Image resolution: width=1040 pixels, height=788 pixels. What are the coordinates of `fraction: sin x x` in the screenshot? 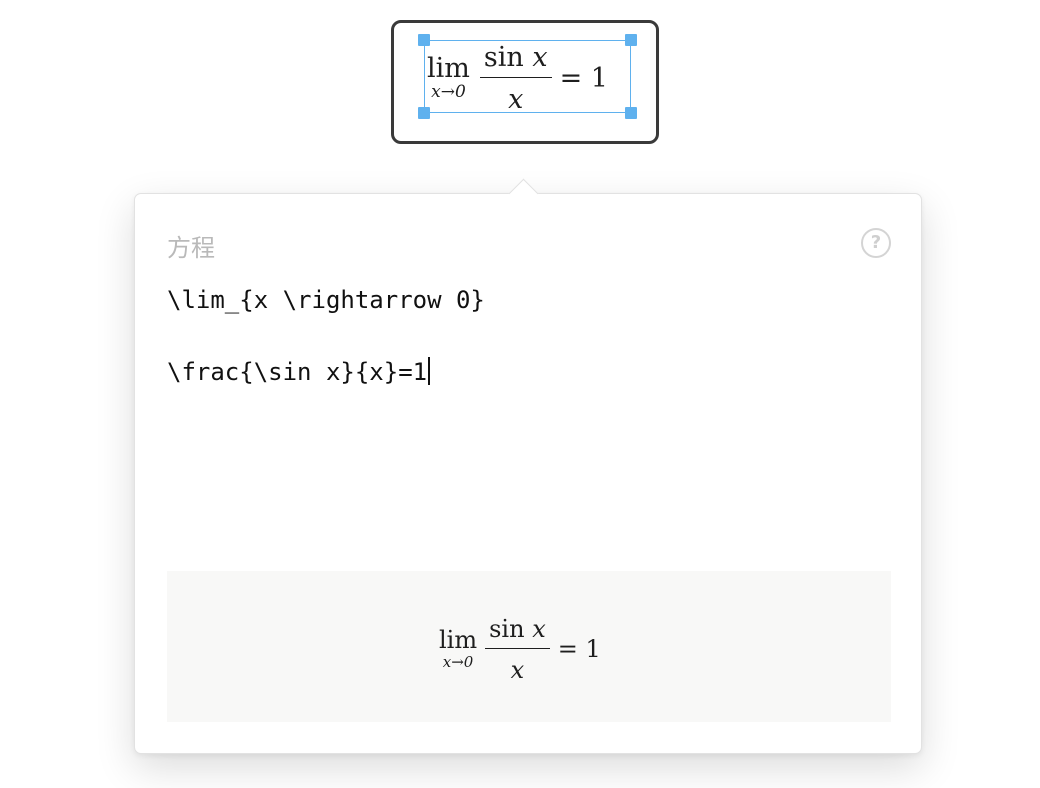 It's located at (515, 77).